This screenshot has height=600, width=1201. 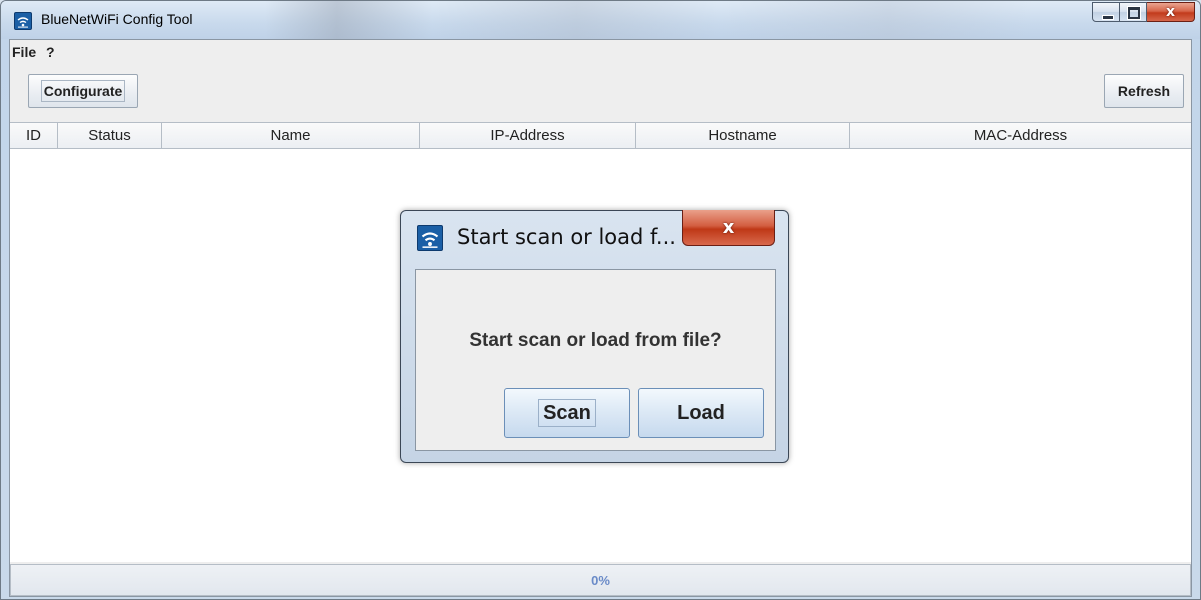 I want to click on dialog-close-button: x, so click(x=728, y=228).